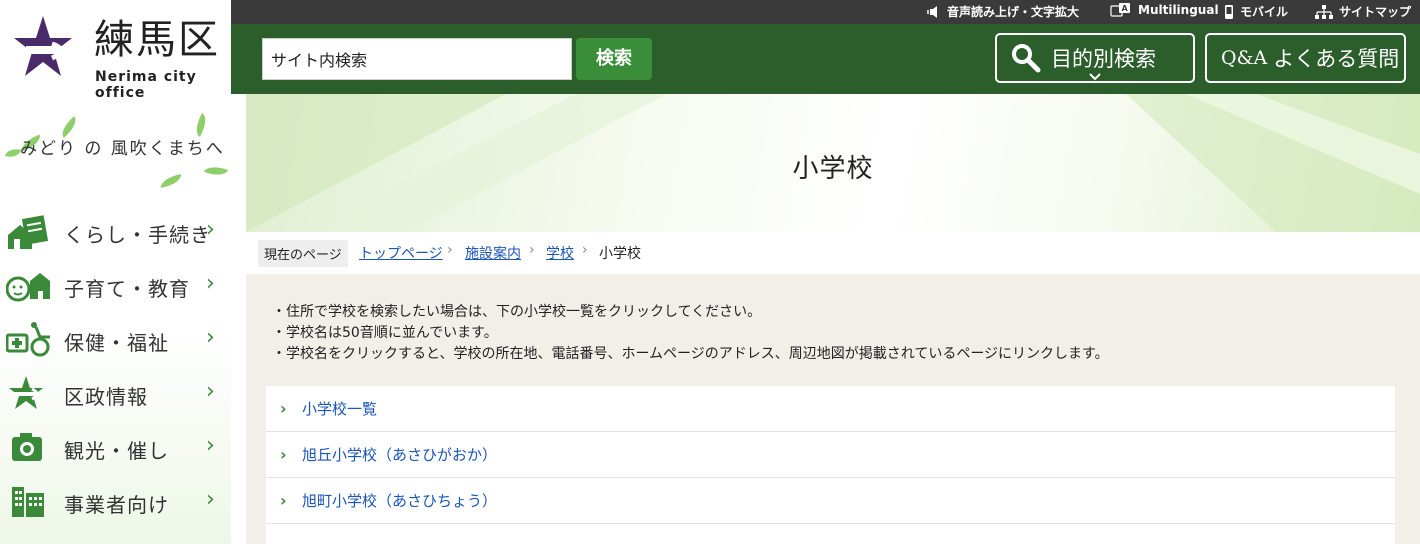 The image size is (1420, 544). What do you see at coordinates (825, 12) in the screenshot?
I see `utility-bar: 音声読み上げ・文字拡大 A Multilingual モバイル サイトマップ` at bounding box center [825, 12].